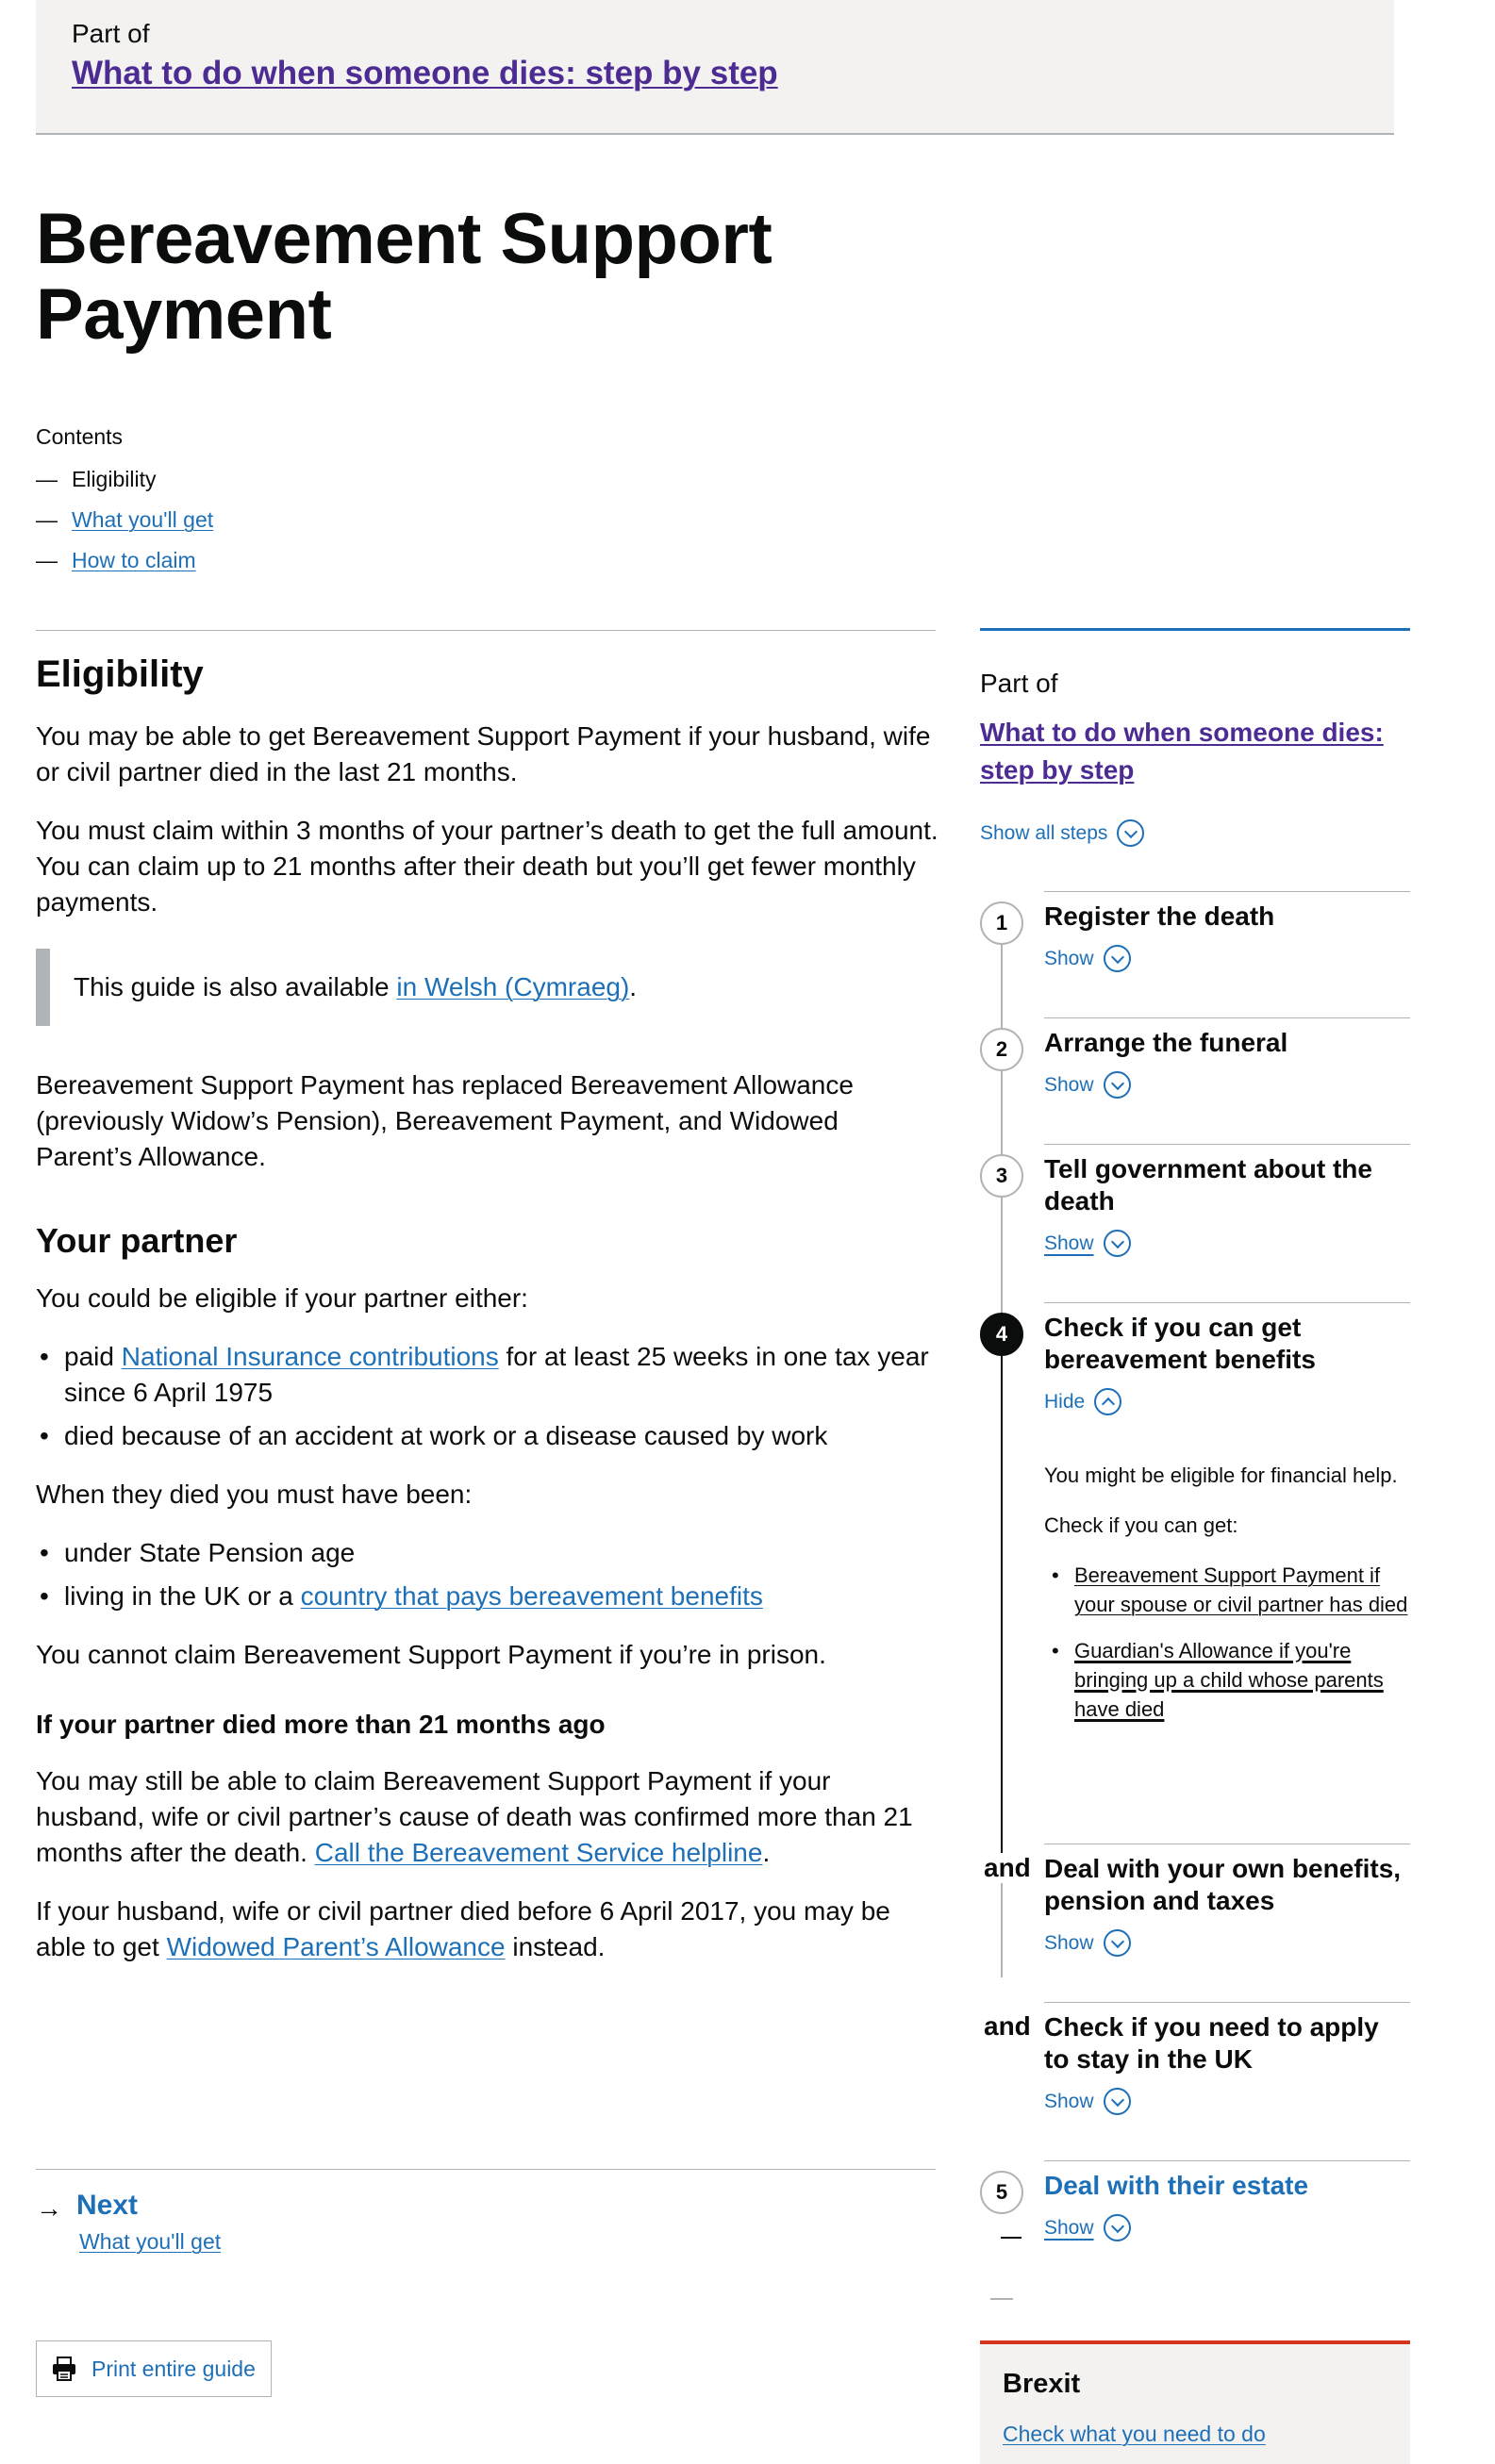 This screenshot has width=1495, height=2464. I want to click on page-title: Bereavement Support Payment, so click(404, 277).